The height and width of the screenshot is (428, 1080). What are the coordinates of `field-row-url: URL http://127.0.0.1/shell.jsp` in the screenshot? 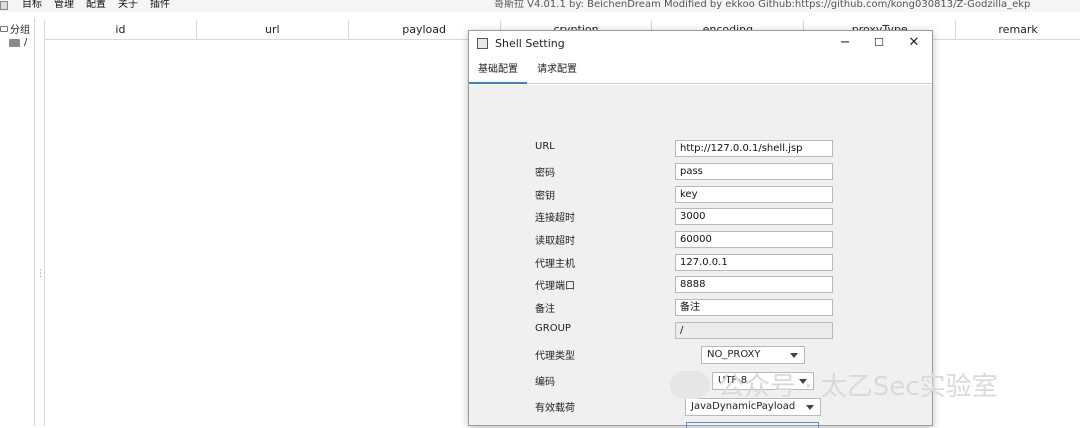 It's located at (700, 149).